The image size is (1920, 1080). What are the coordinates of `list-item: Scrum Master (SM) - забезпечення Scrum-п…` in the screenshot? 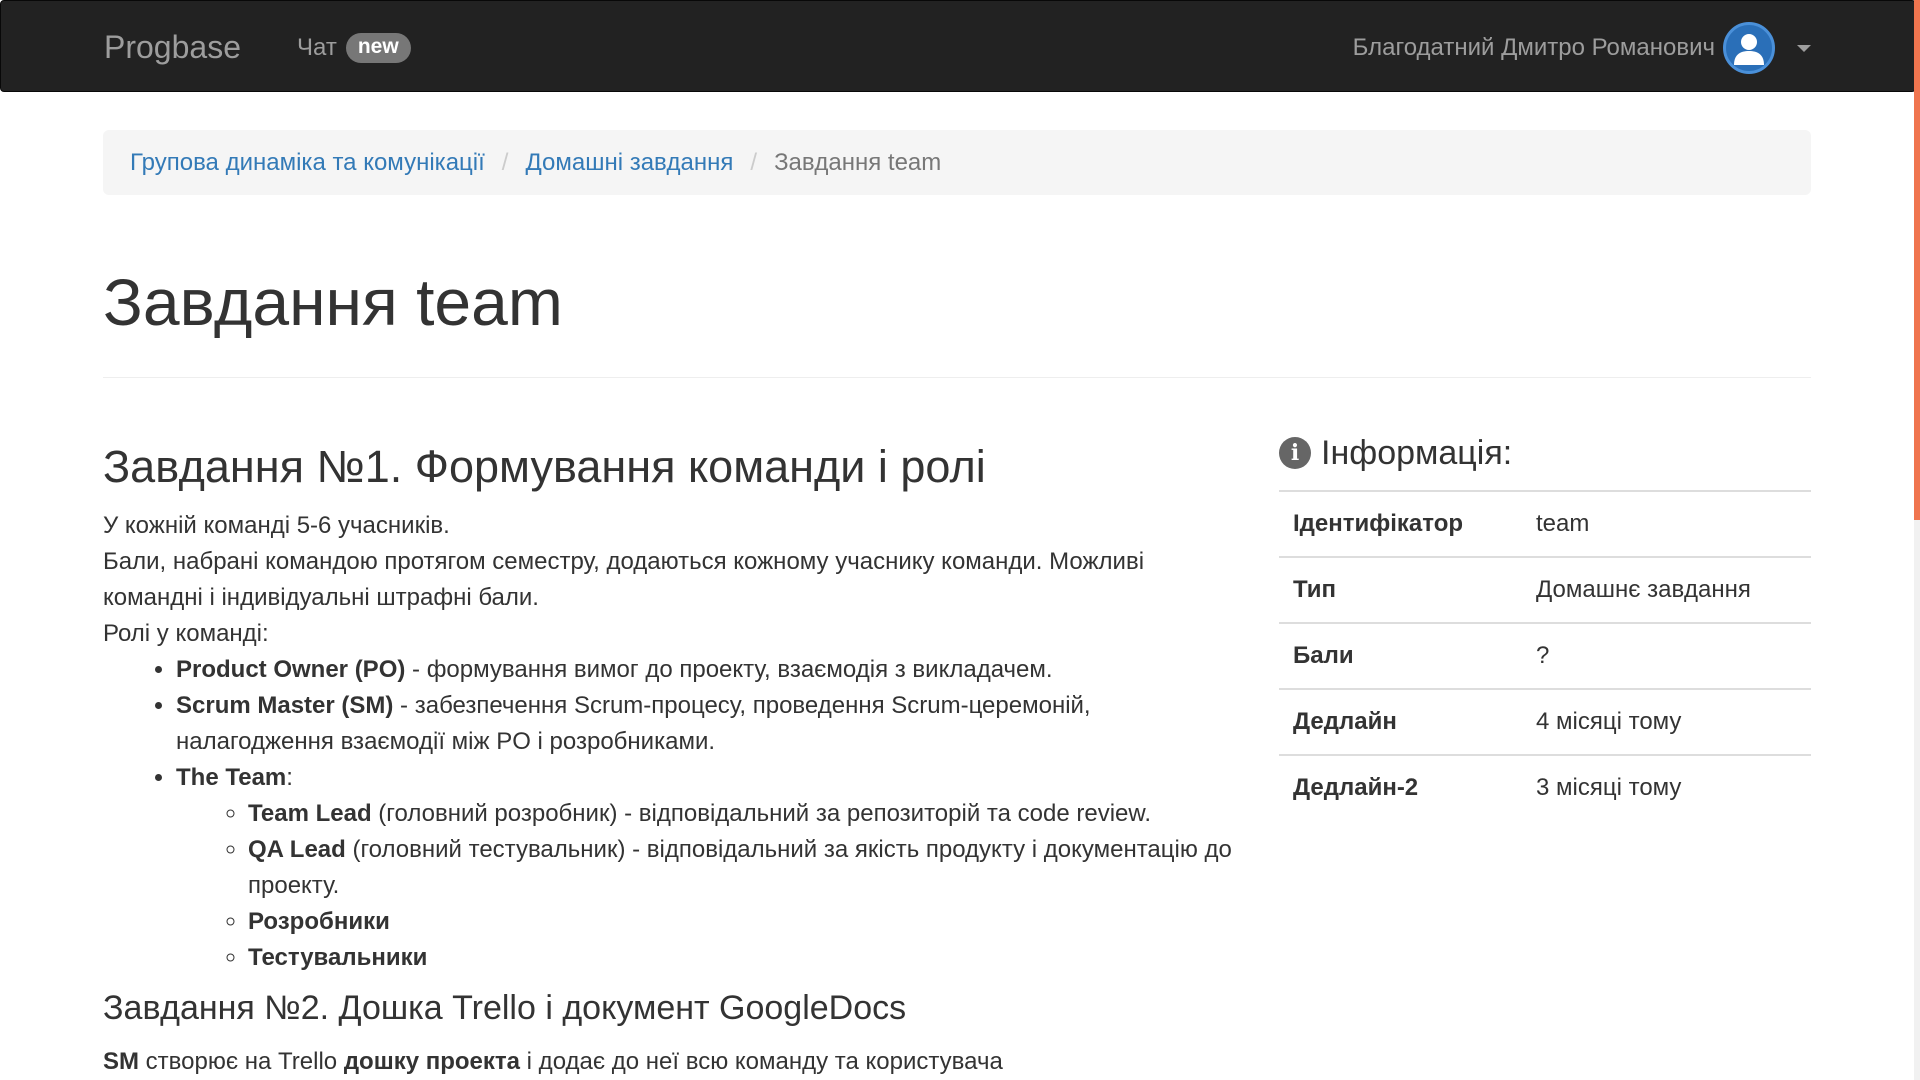 It's located at (704, 724).